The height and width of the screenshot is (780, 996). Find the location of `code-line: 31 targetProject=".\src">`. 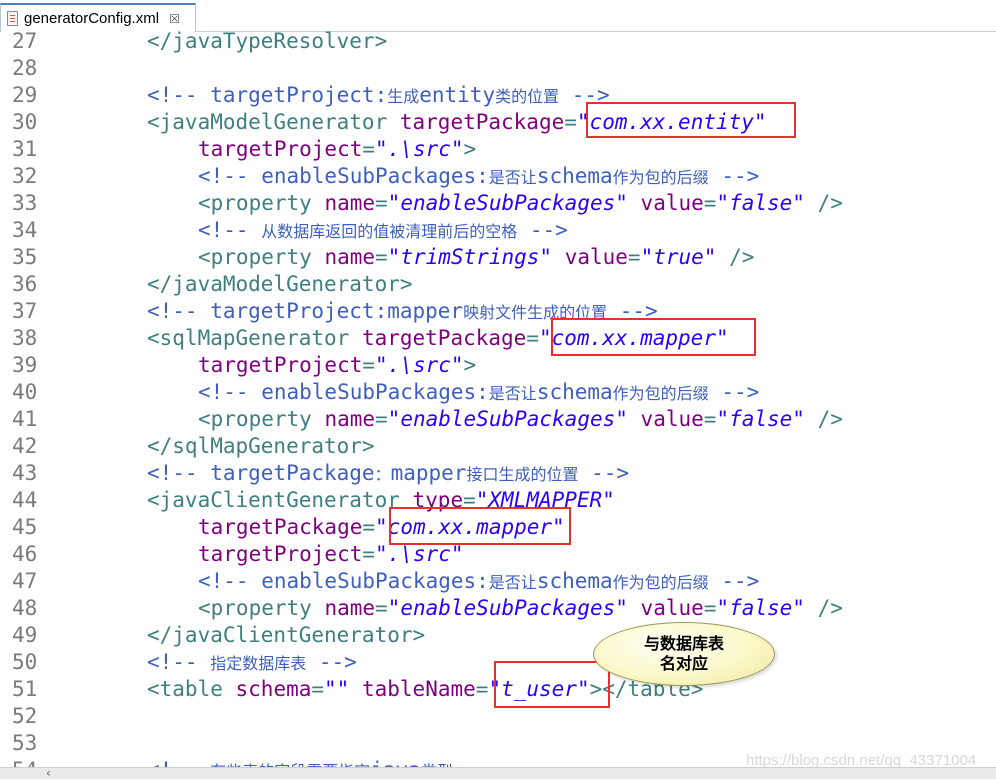

code-line: 31 targetProject=".\src"> is located at coordinates (498, 149).